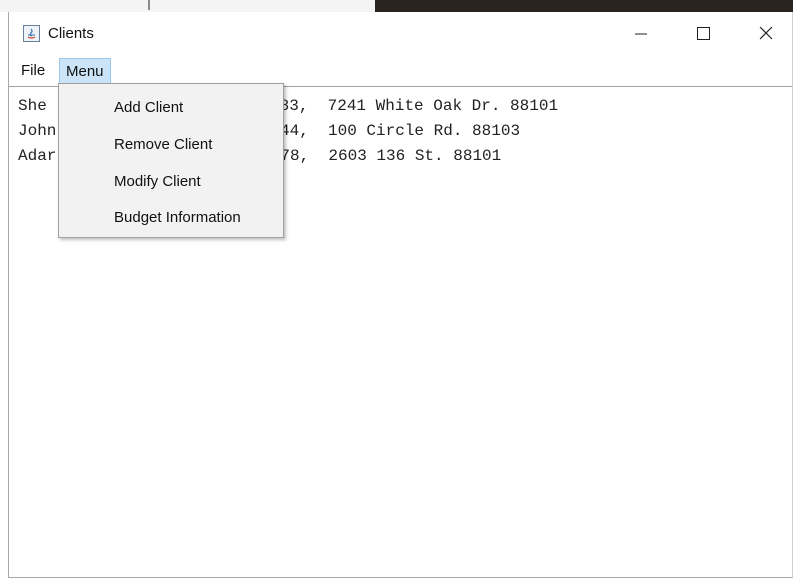 The width and height of the screenshot is (793, 578). I want to click on maximize-button, so click(703, 33).